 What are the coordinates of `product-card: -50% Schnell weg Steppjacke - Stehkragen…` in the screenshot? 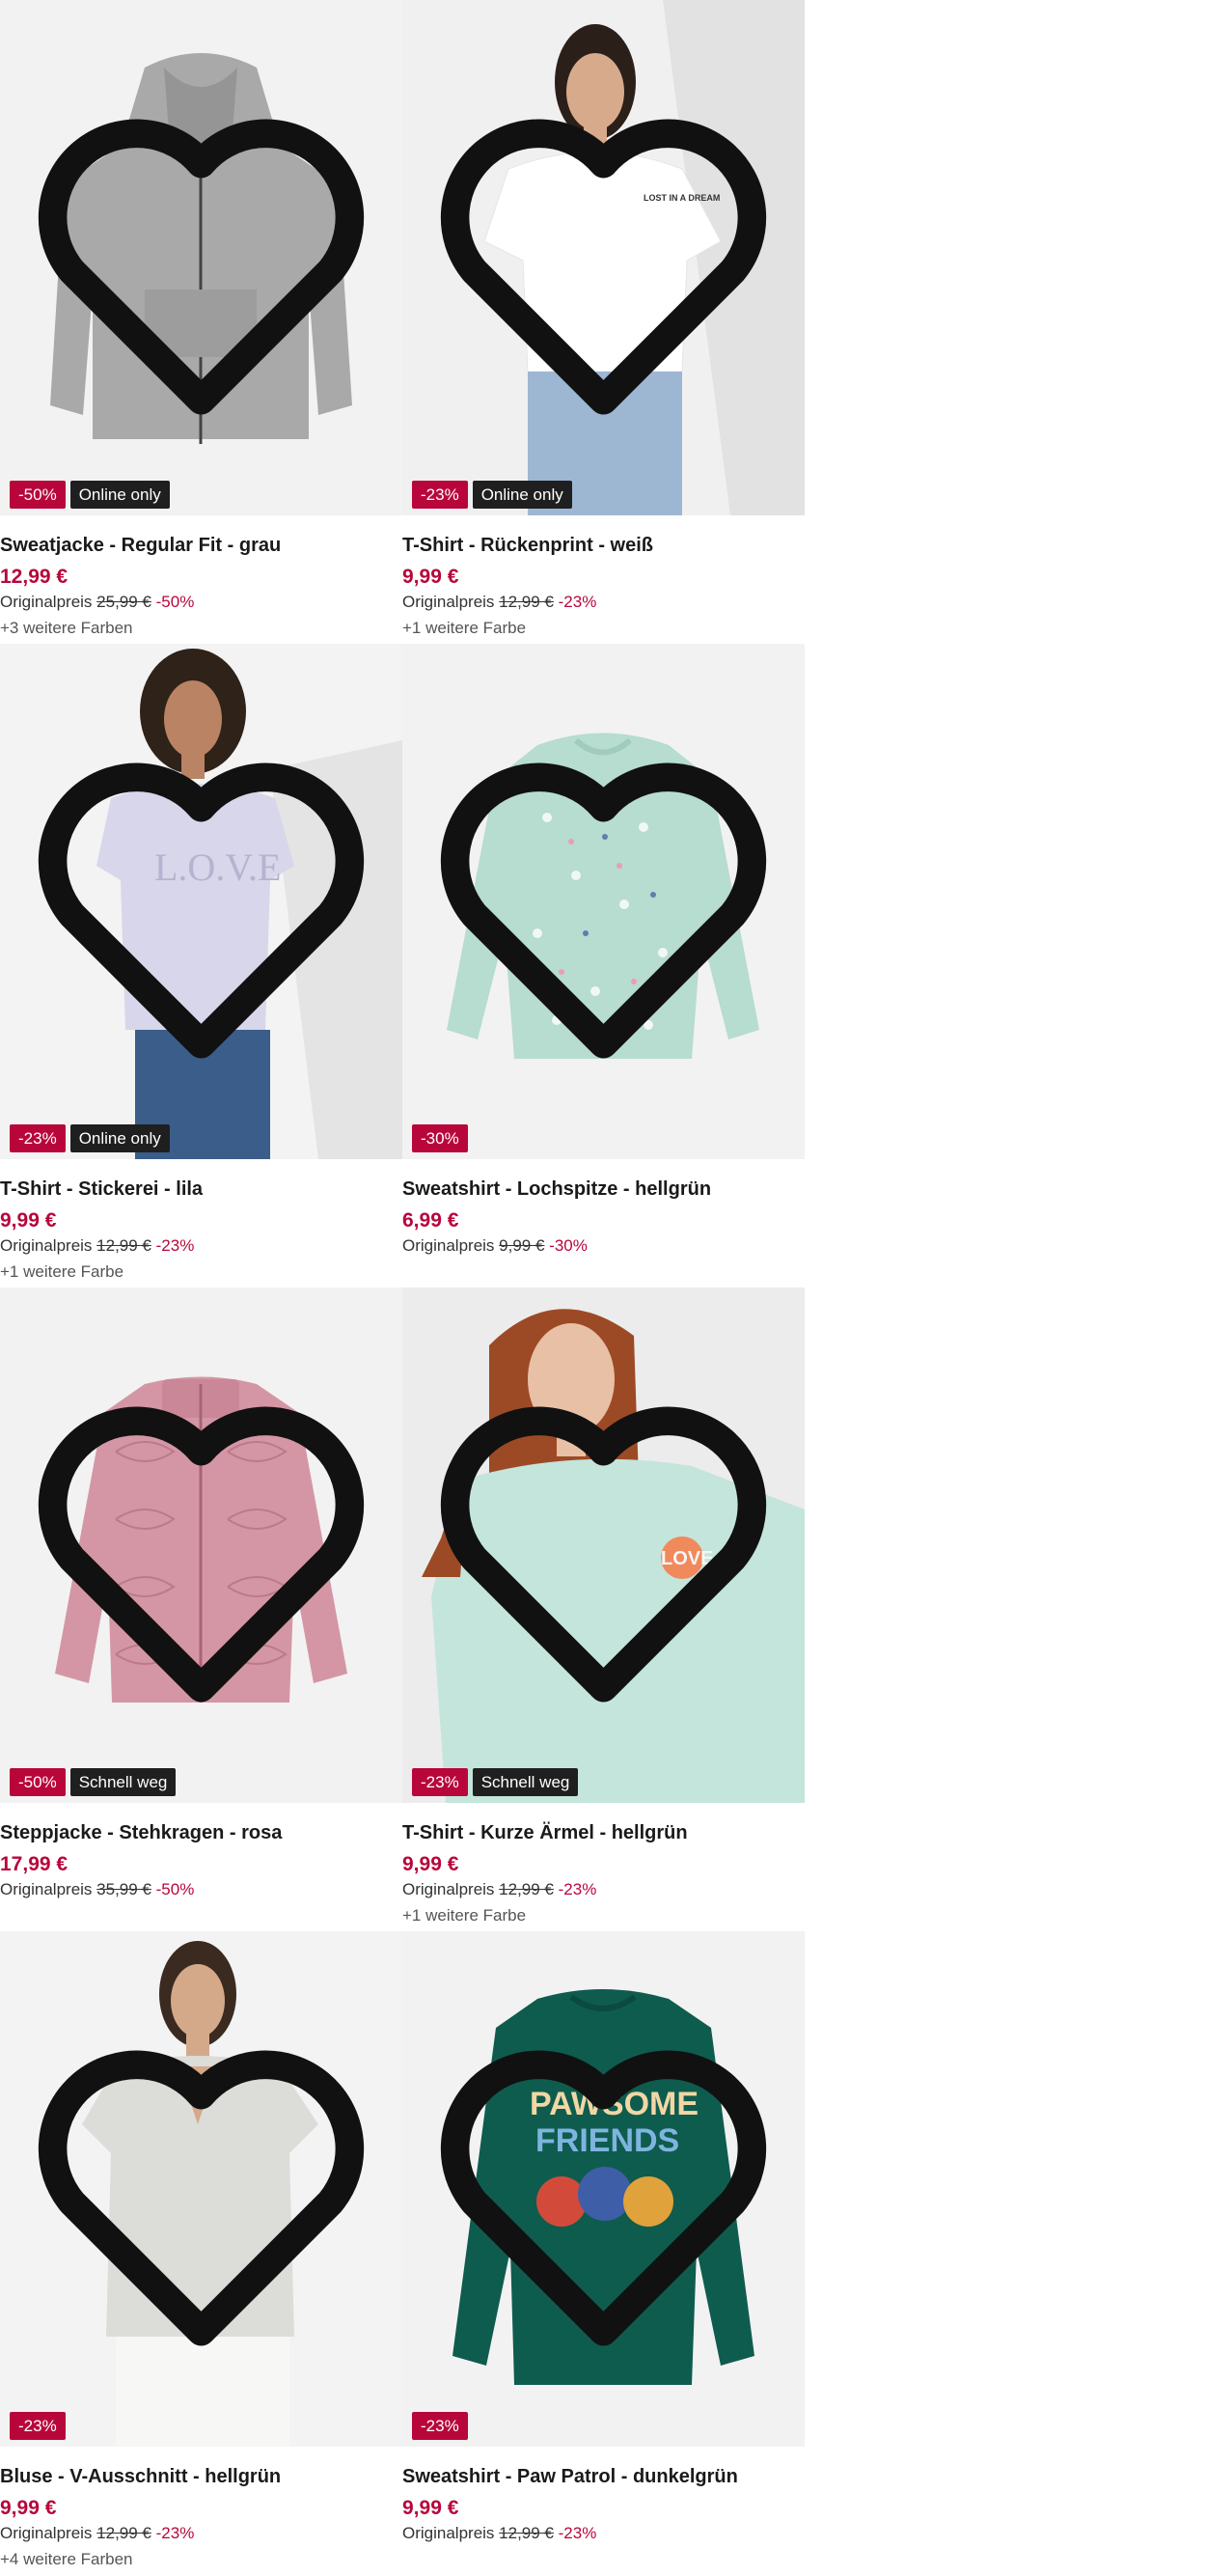 It's located at (201, 1609).